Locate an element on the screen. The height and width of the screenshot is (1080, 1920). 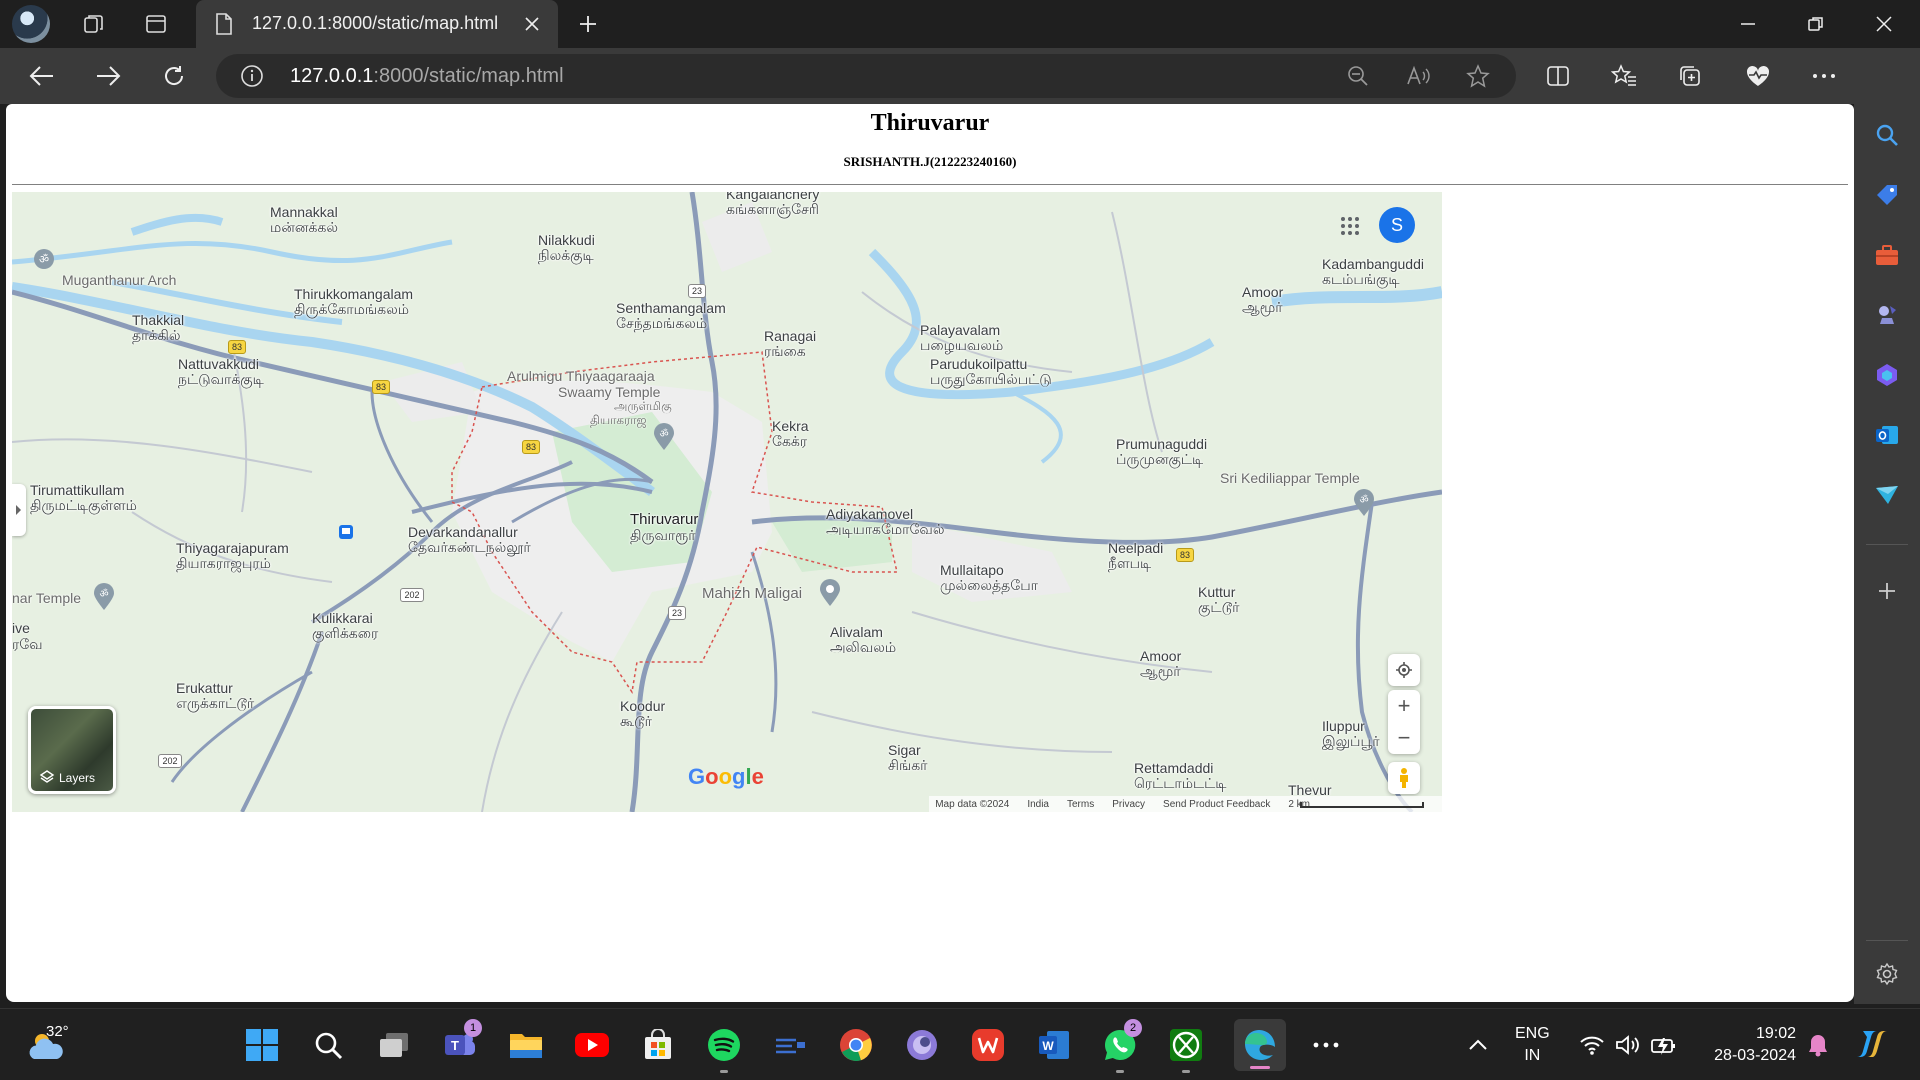
scale-bar is located at coordinates (1362, 805).